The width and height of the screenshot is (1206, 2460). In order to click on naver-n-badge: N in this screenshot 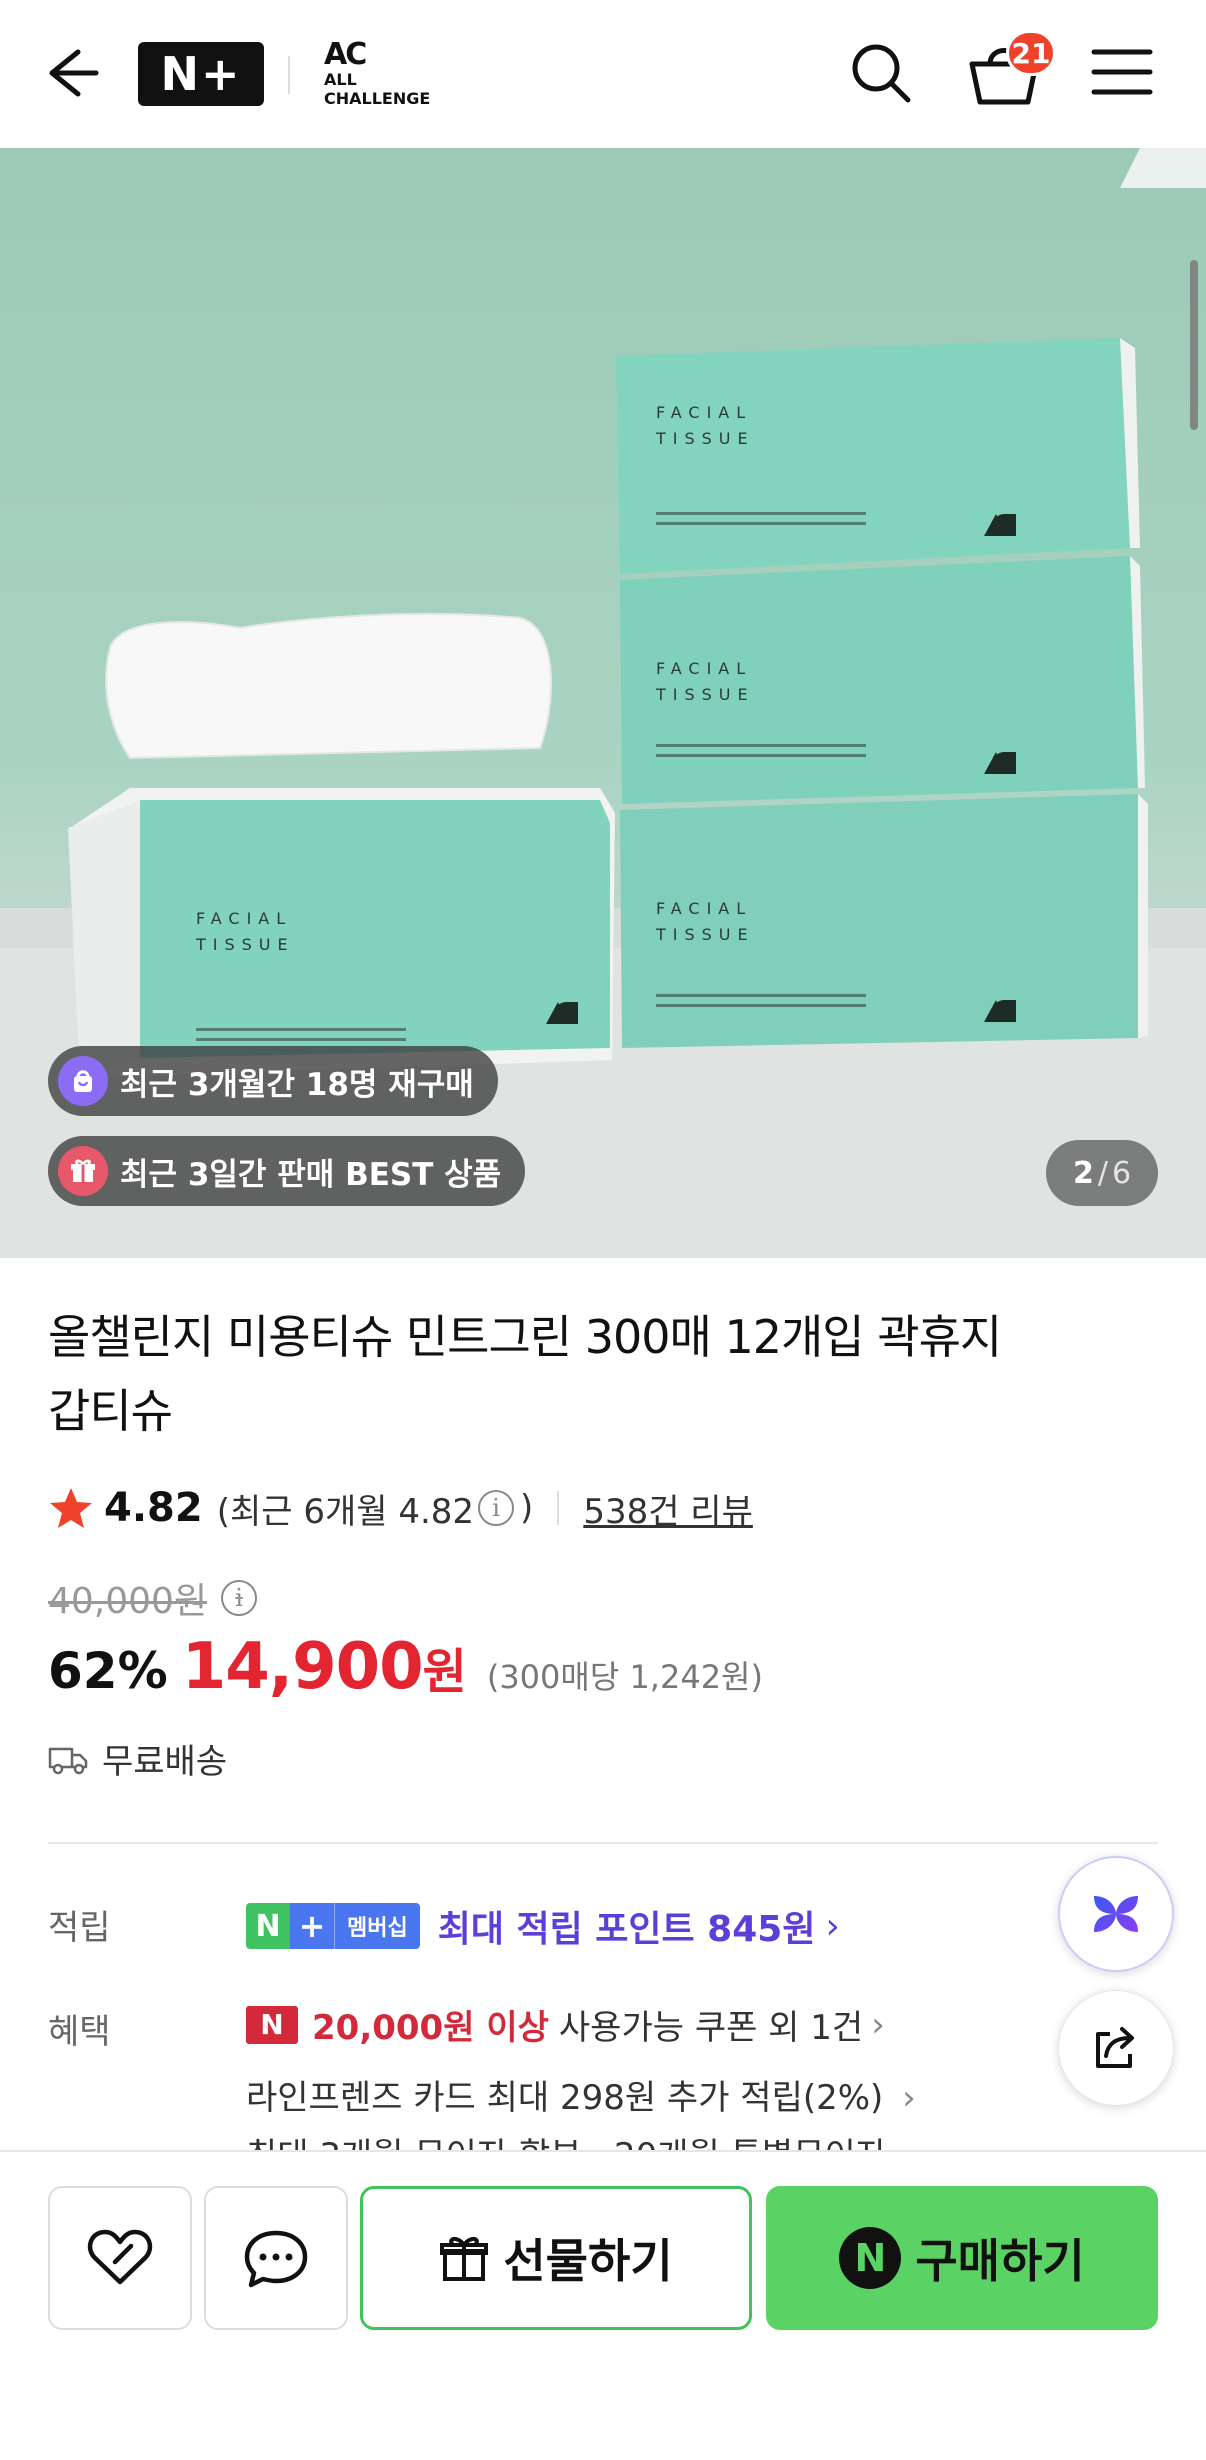, I will do `click(272, 2024)`.